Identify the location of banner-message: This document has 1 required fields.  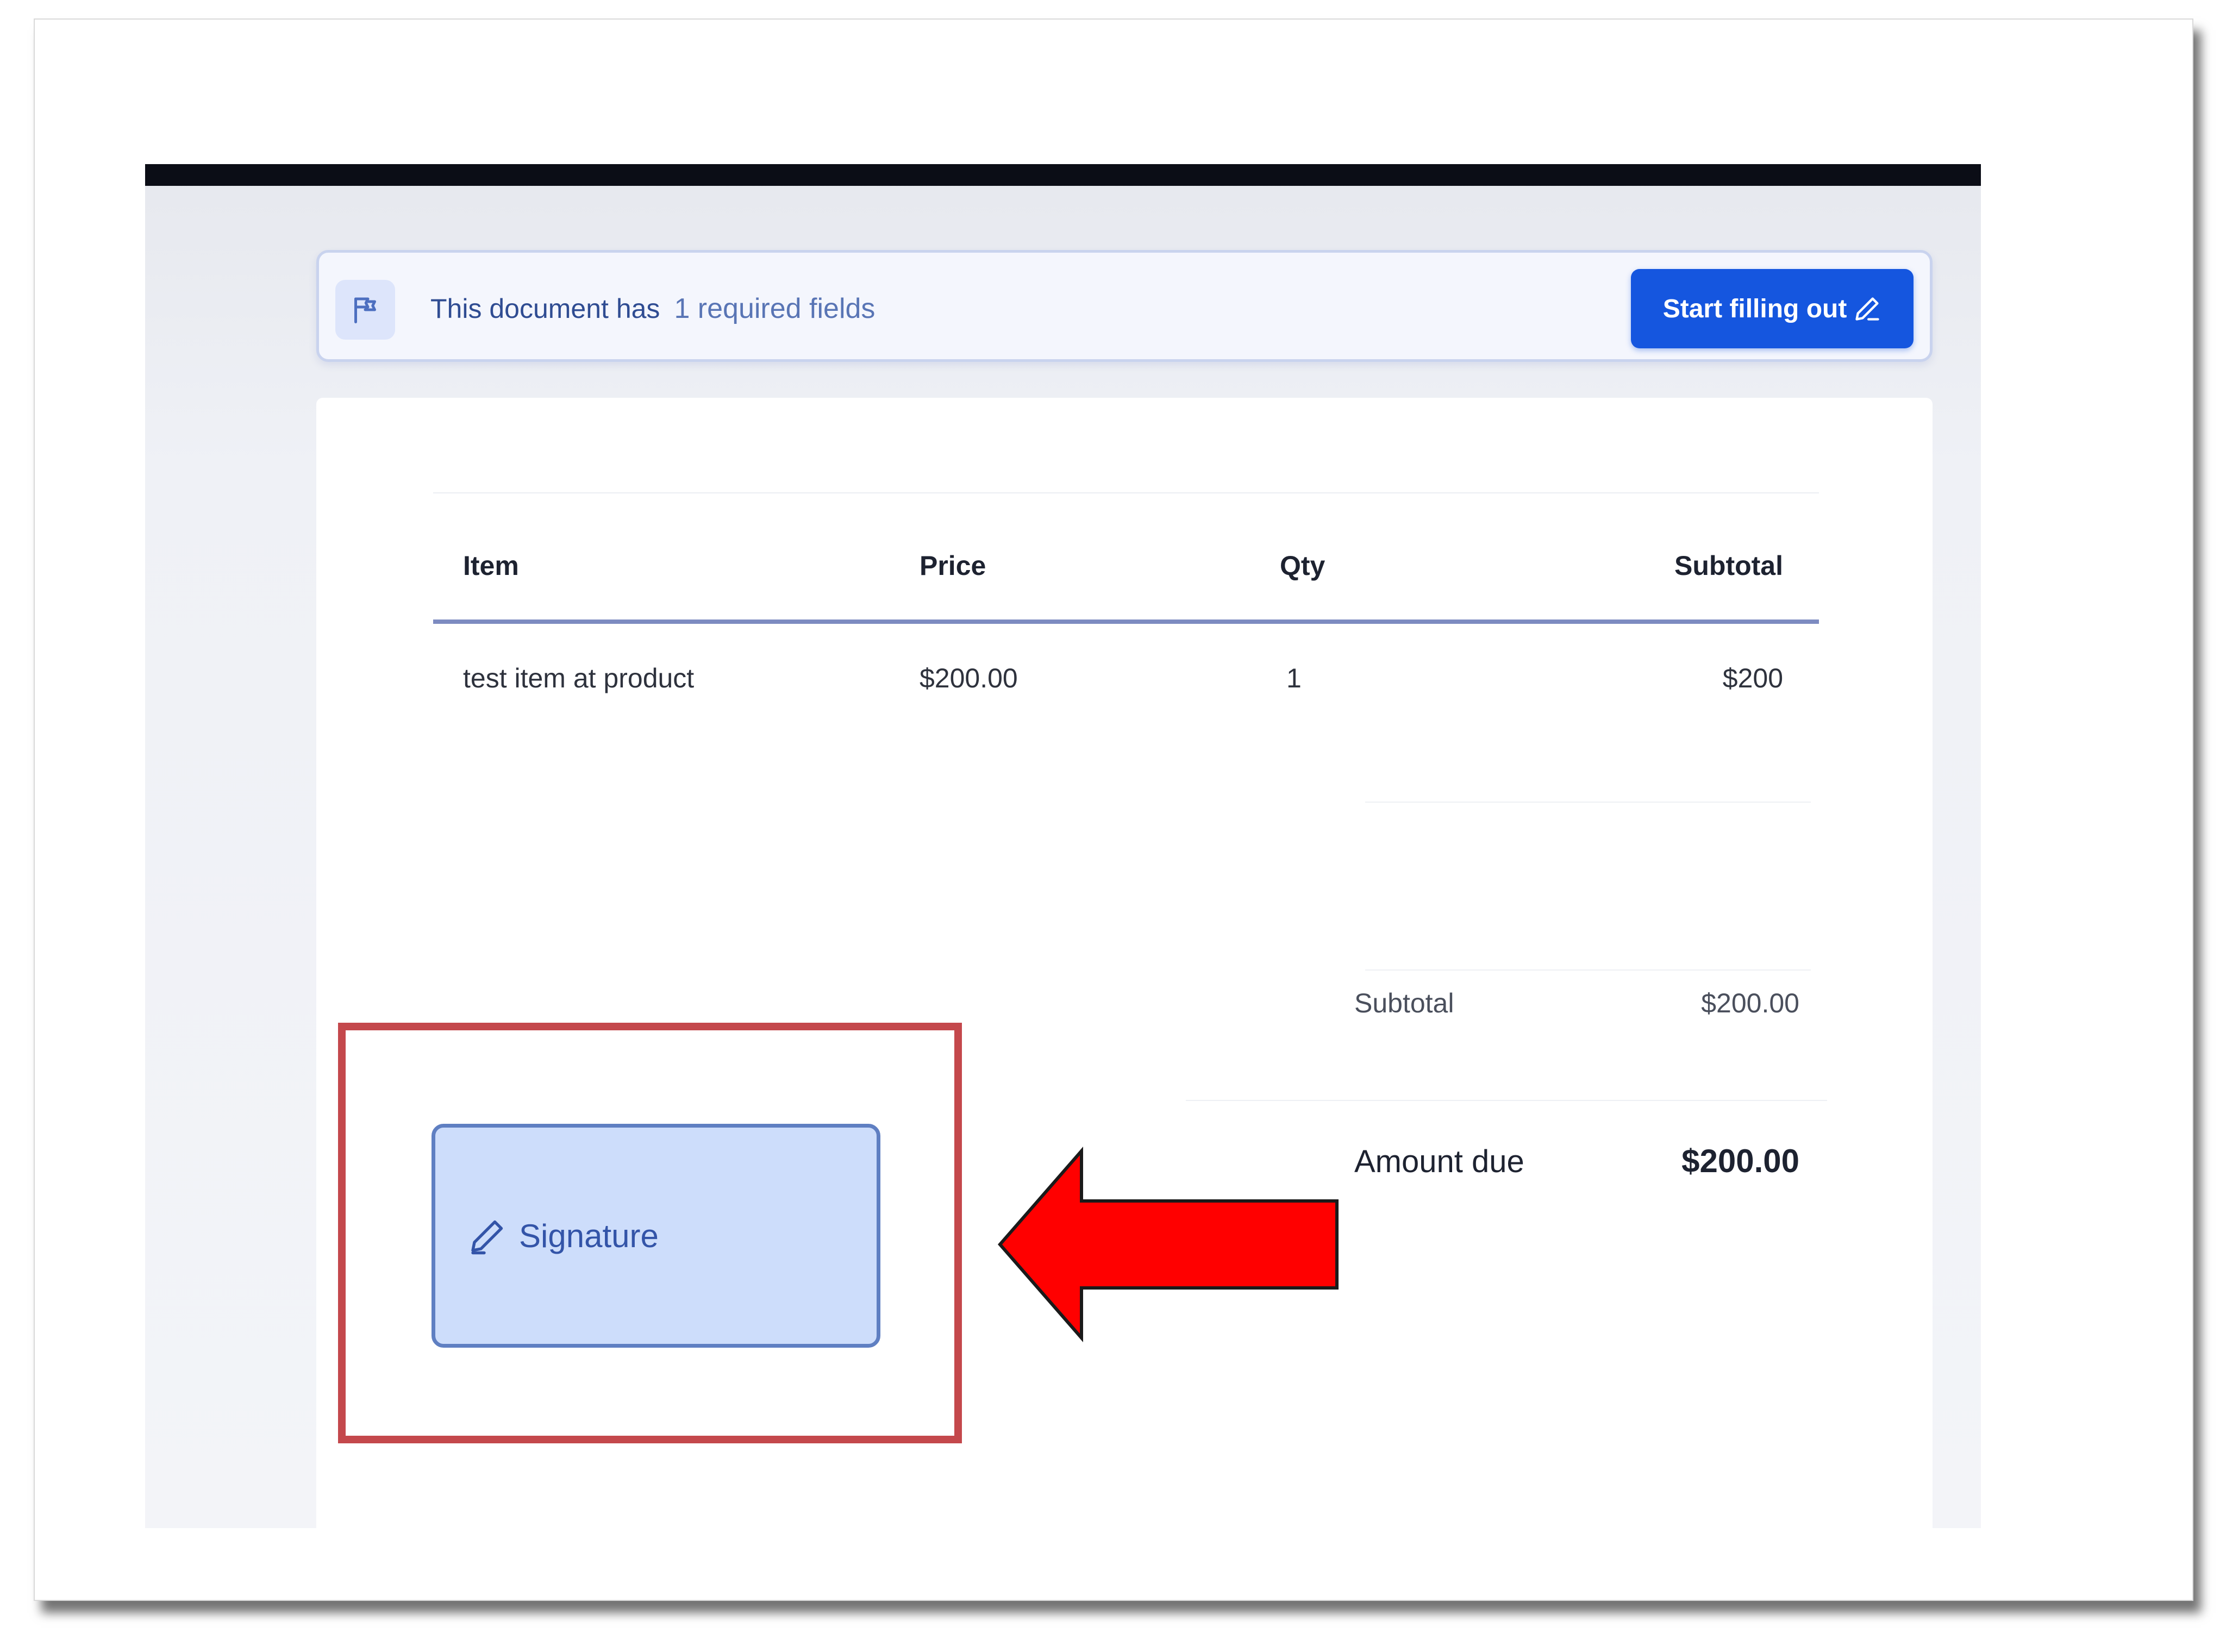
(653, 309).